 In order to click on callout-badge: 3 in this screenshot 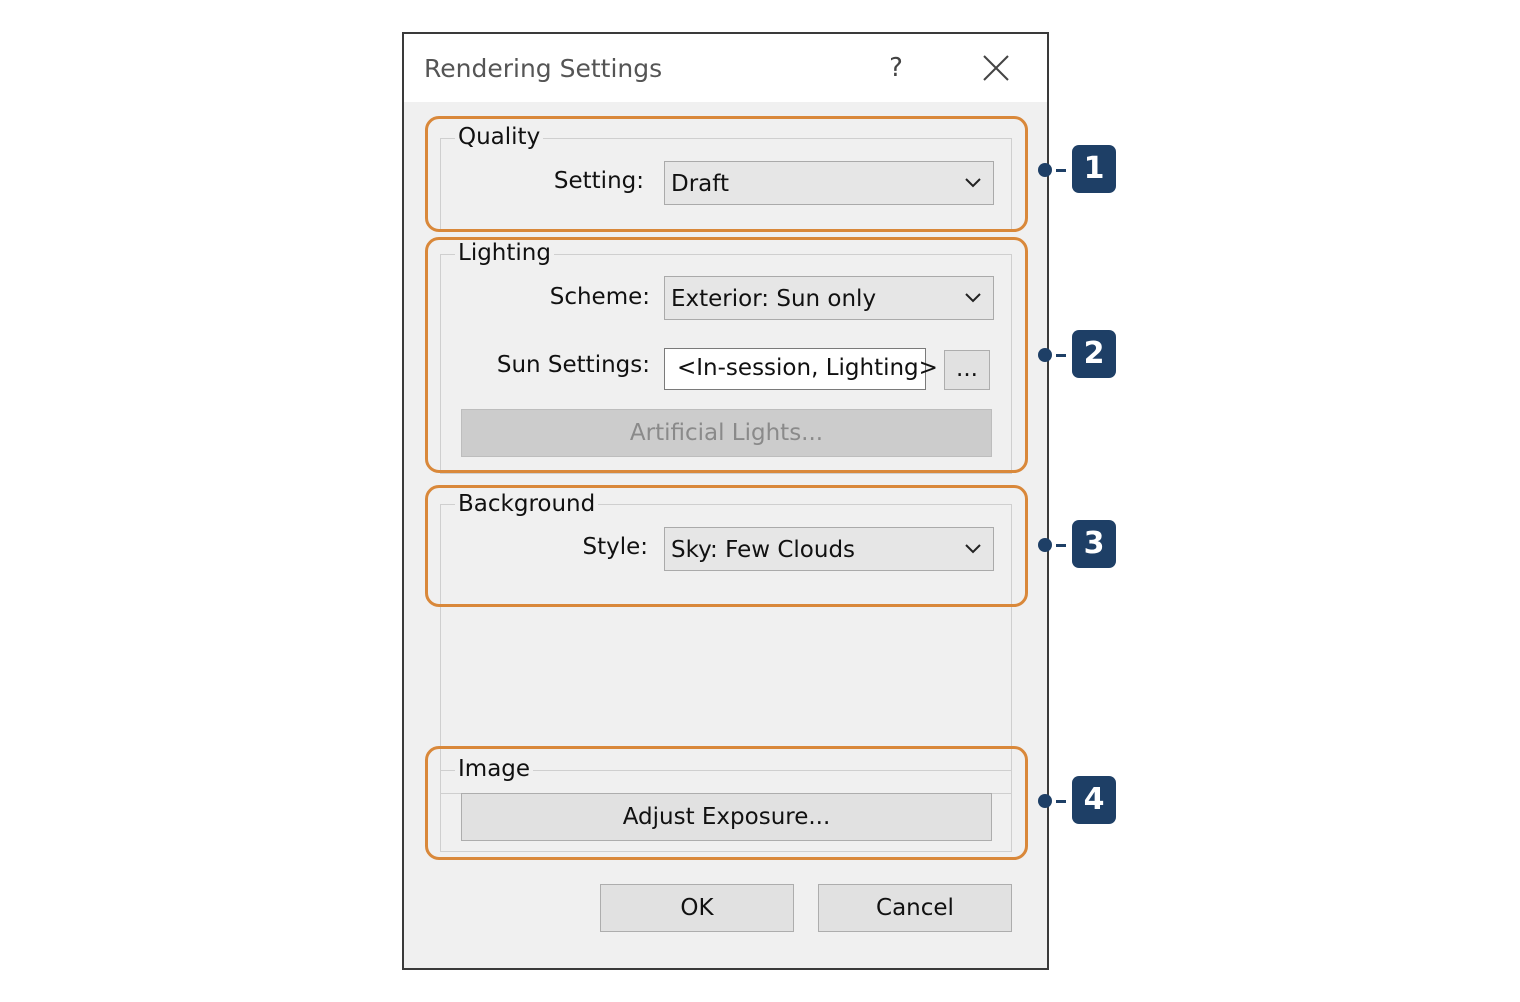, I will do `click(1094, 544)`.